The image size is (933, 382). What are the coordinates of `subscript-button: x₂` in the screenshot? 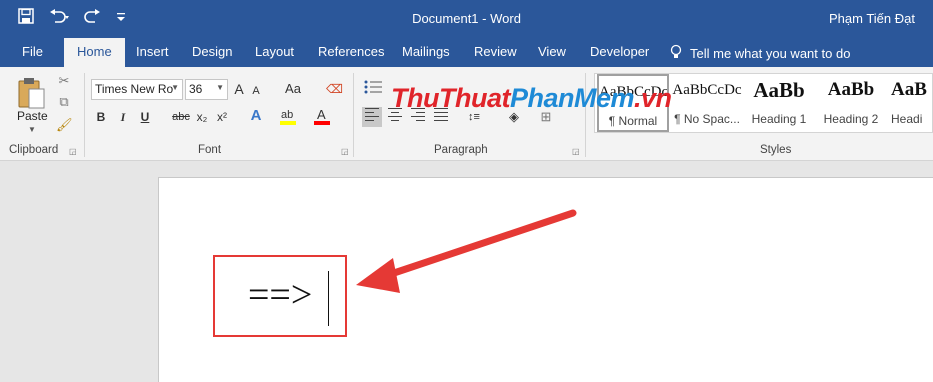 It's located at (202, 117).